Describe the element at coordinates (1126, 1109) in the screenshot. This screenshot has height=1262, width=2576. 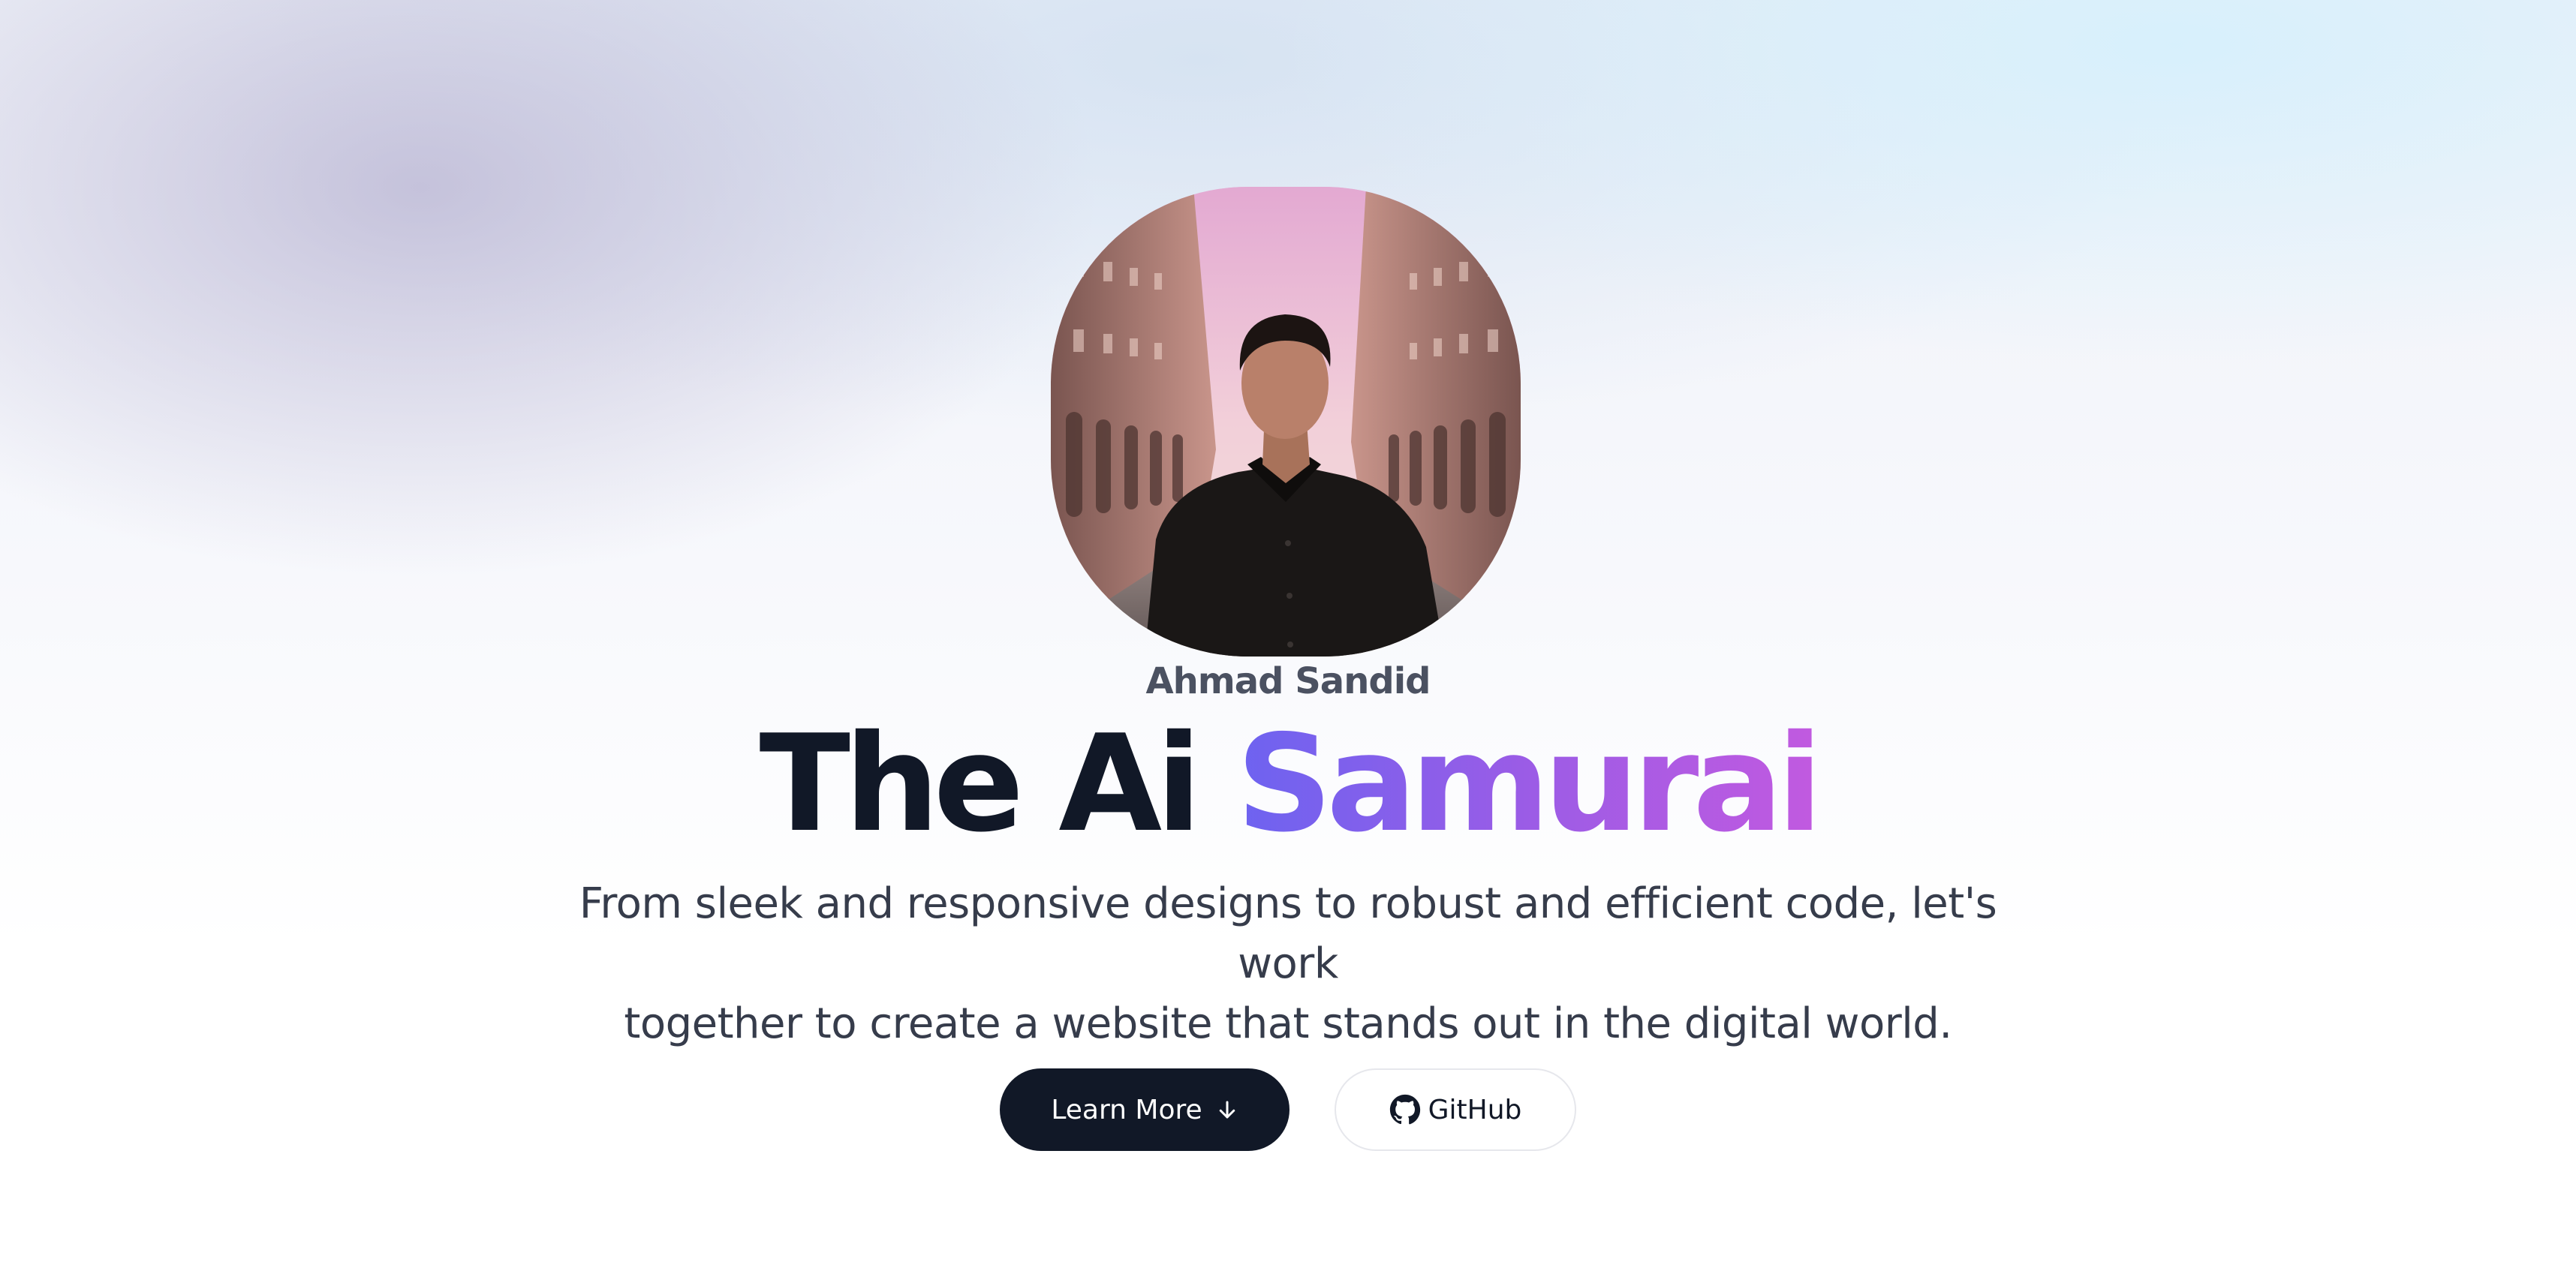
I see `learn-more-label: Learn More` at that location.